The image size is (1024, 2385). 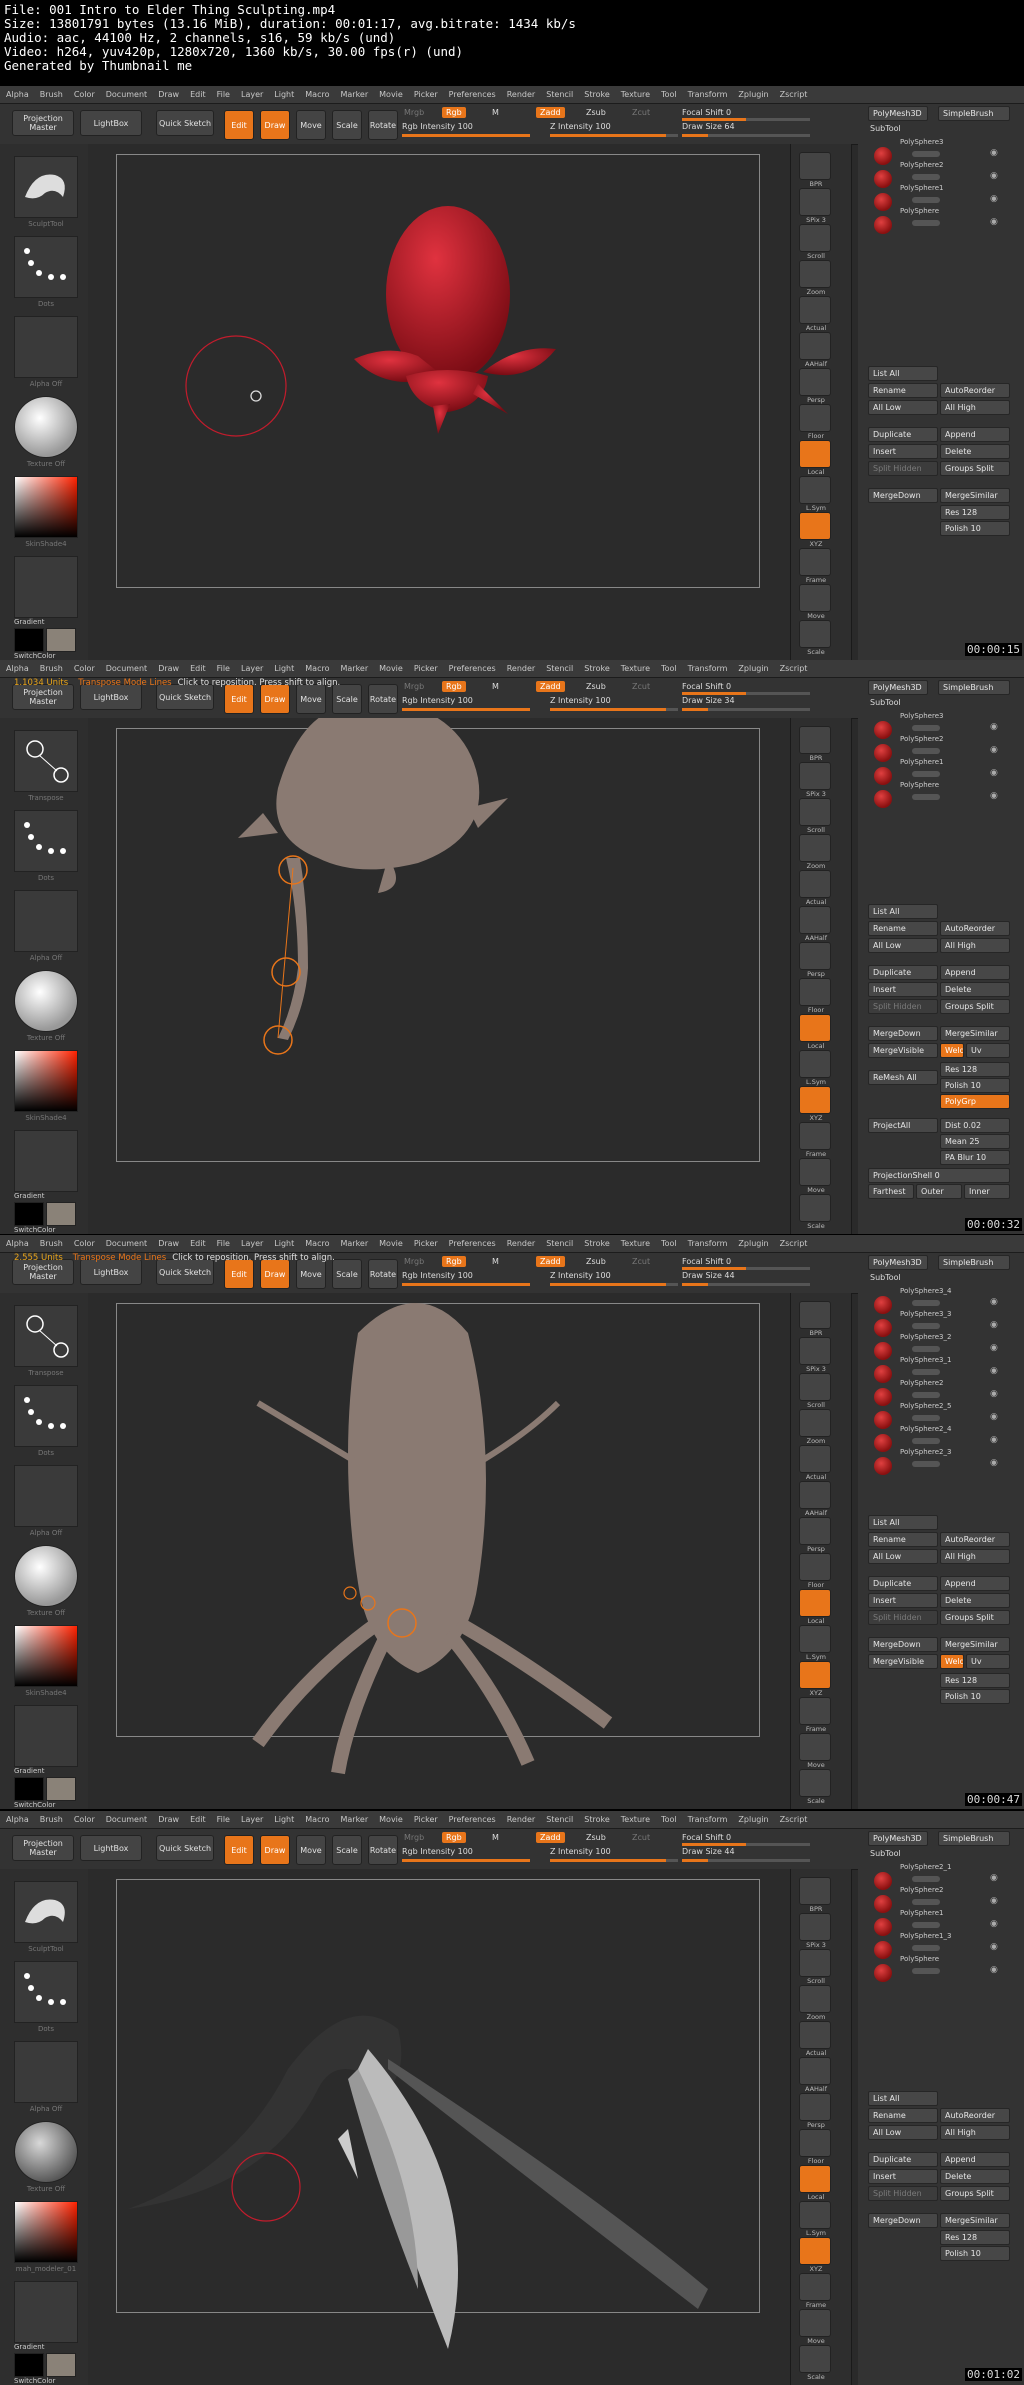 What do you see at coordinates (975, 1006) in the screenshot?
I see `groups-split-button: Groups Split` at bounding box center [975, 1006].